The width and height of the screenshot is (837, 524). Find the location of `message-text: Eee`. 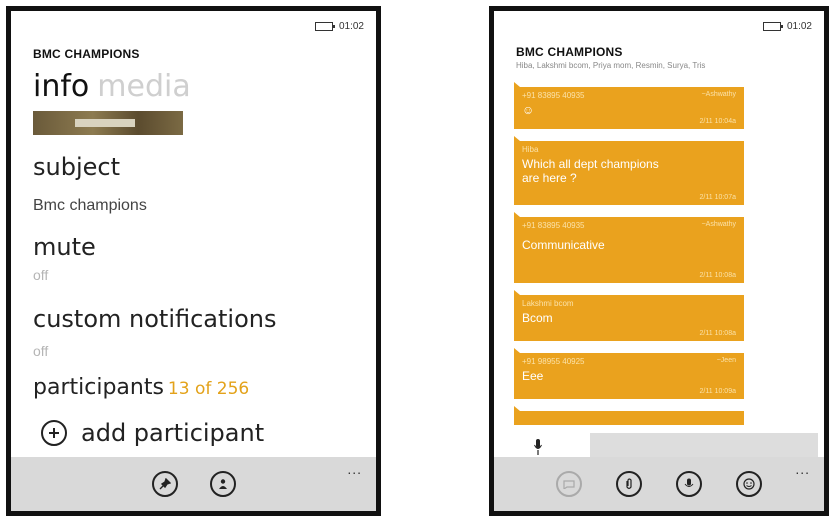

message-text: Eee is located at coordinates (533, 376).